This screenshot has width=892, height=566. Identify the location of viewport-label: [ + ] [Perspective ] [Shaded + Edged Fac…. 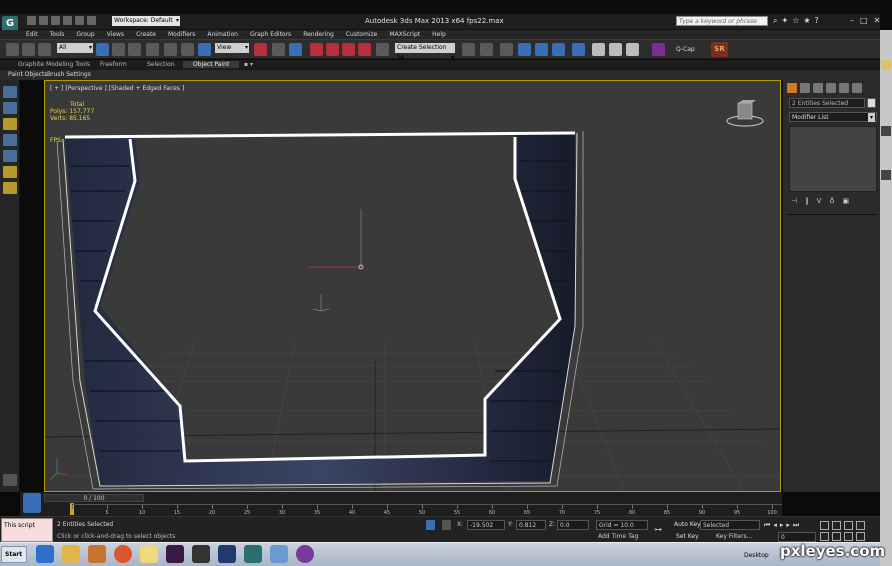
(117, 88).